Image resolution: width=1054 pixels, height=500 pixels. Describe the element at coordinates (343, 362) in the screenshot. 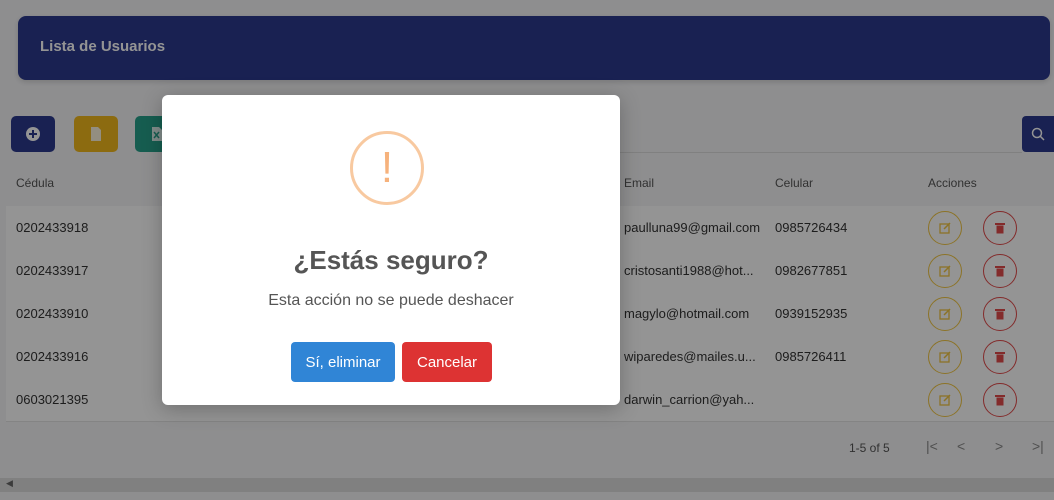

I see `confirm-delete-button: Sí, eliminar` at that location.